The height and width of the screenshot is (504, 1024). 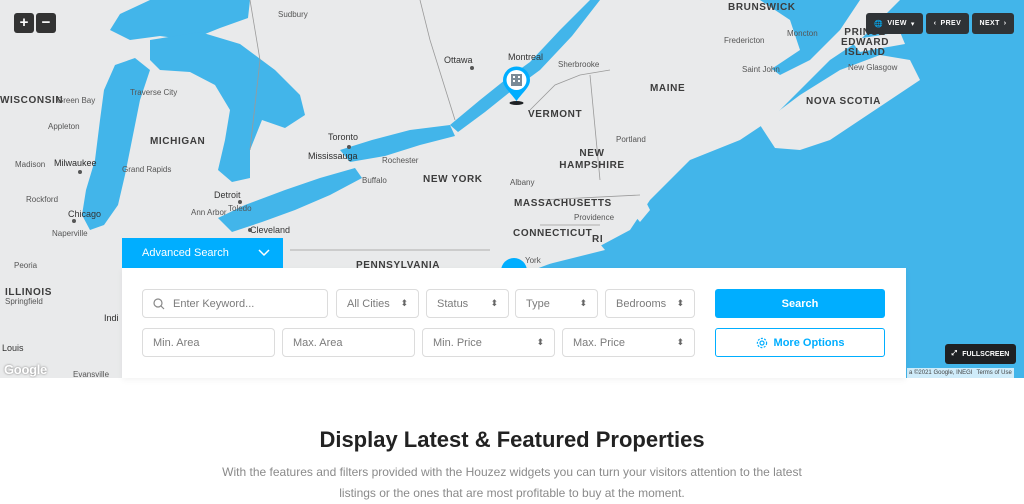 I want to click on view-dropdown: 🌐 VIEW ▾, so click(x=894, y=23).